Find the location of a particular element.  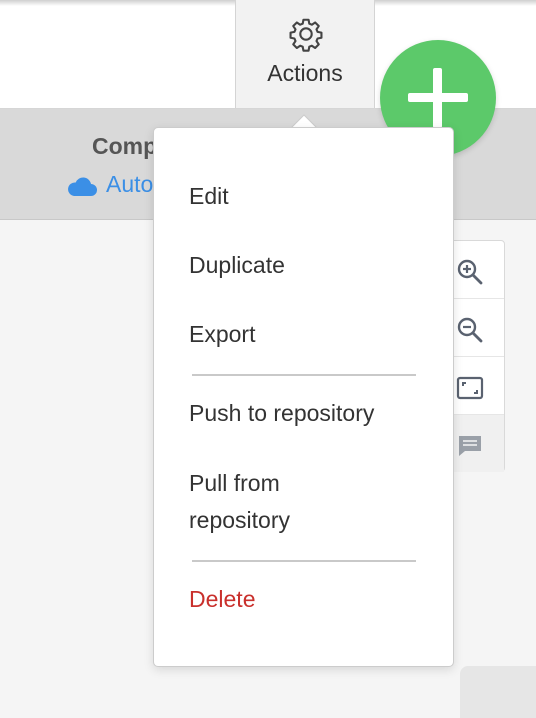

auto-link: Auto is located at coordinates (129, 184).